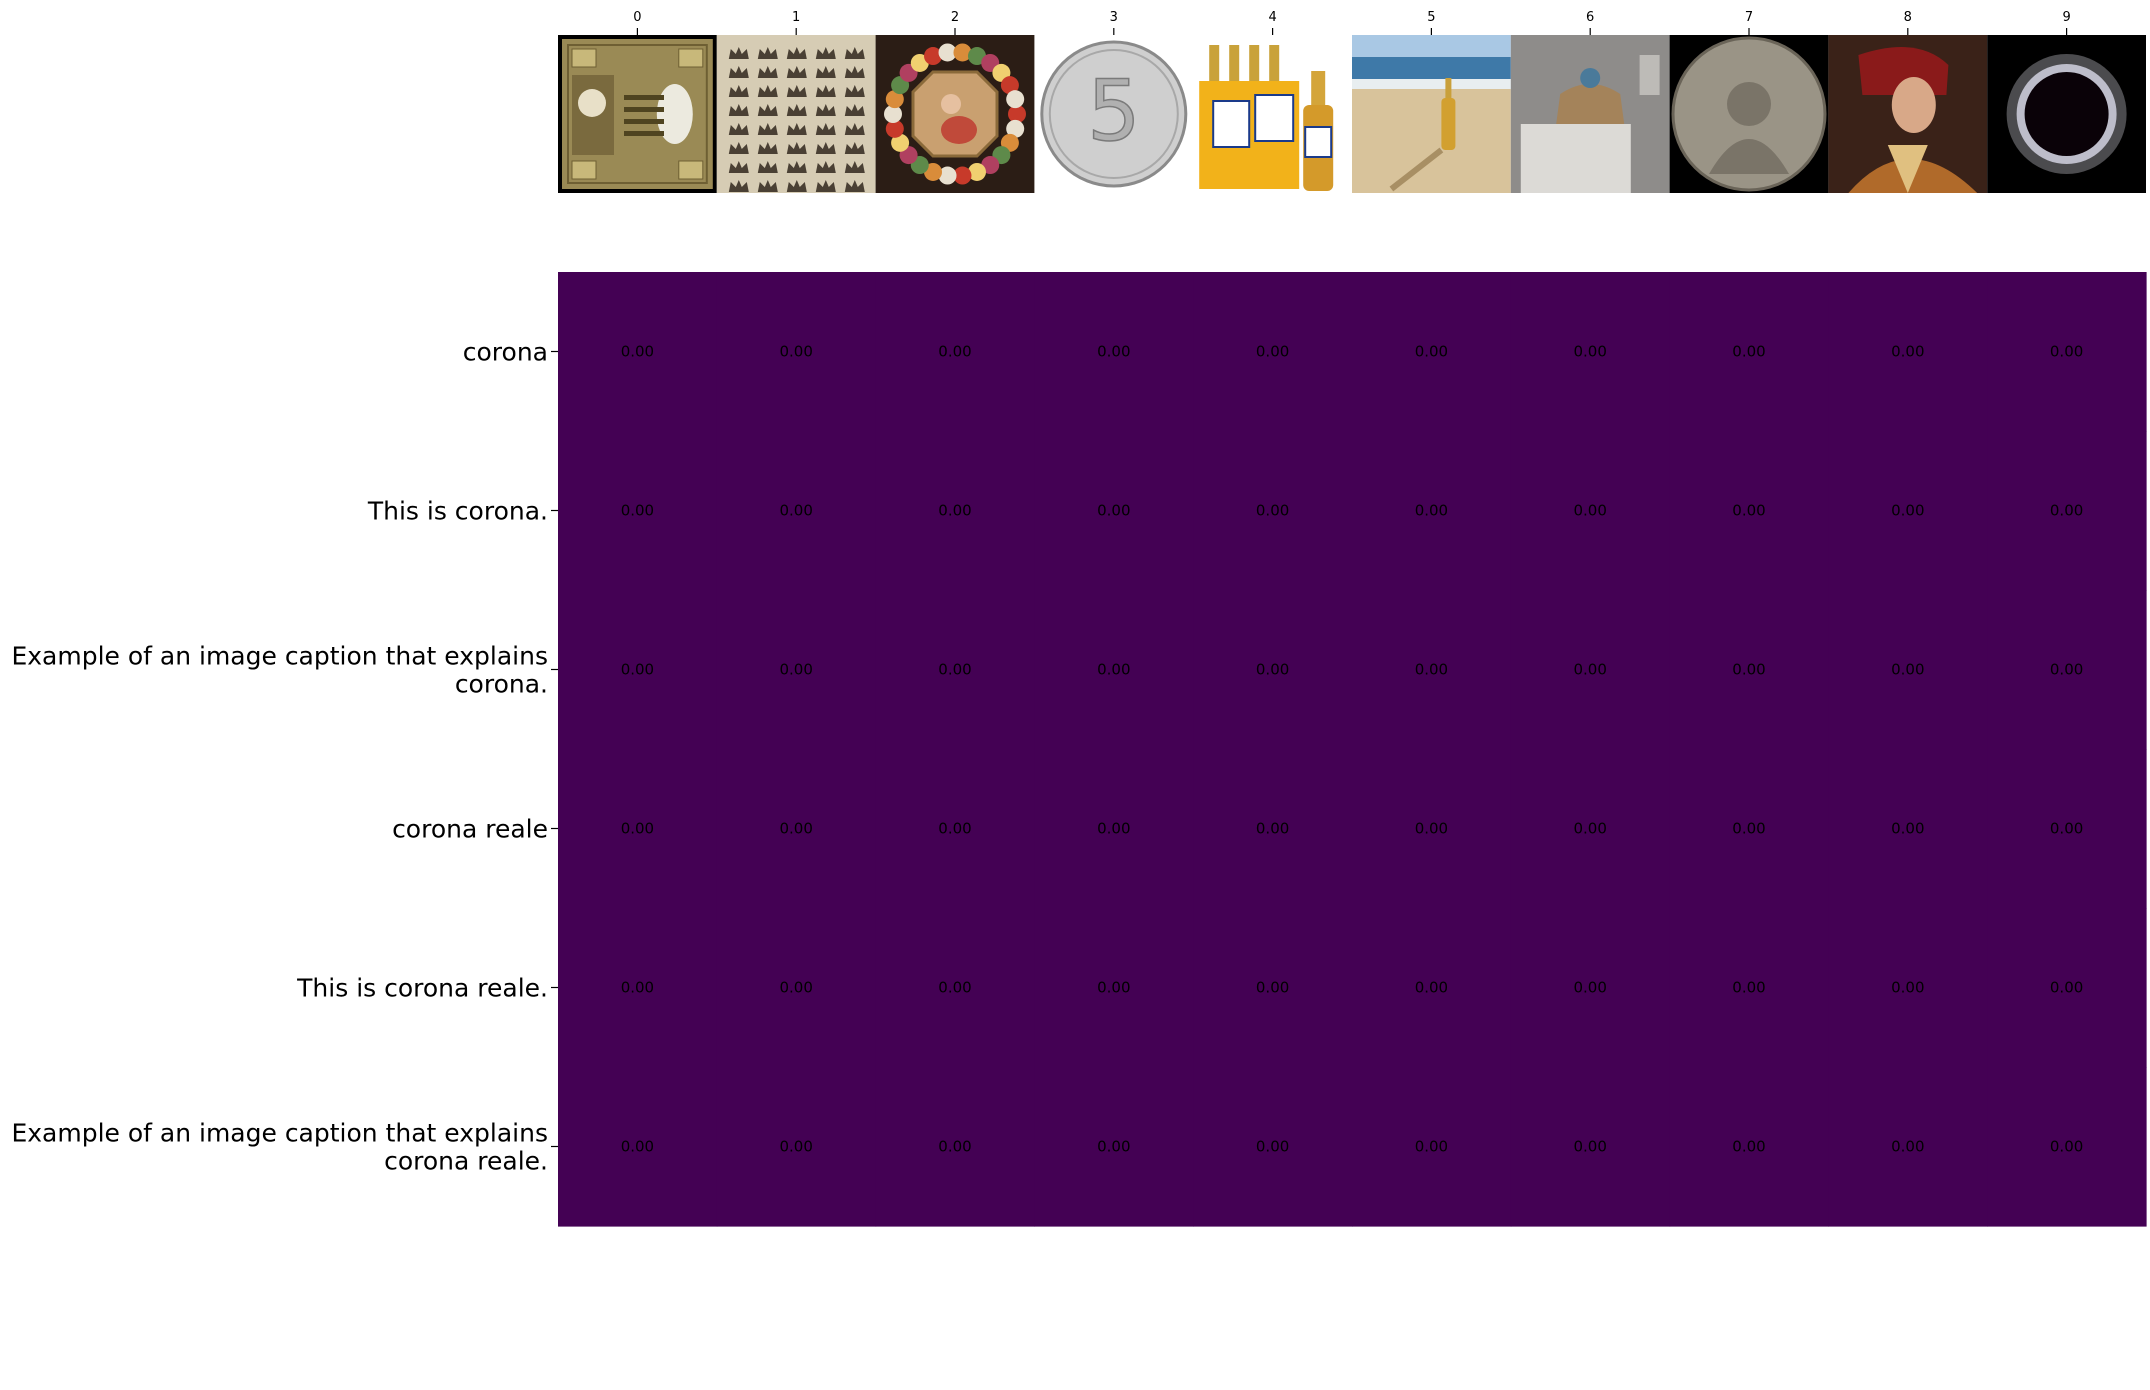 This screenshot has height=1390, width=2150. What do you see at coordinates (1749, 114) in the screenshot?
I see `coin-icon` at bounding box center [1749, 114].